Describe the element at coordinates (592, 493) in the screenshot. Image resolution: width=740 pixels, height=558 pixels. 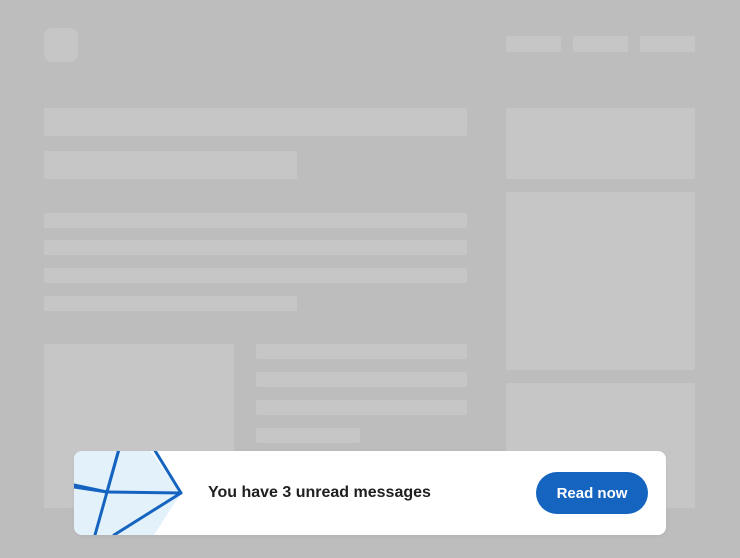
I see `read-now-button: Read now` at that location.